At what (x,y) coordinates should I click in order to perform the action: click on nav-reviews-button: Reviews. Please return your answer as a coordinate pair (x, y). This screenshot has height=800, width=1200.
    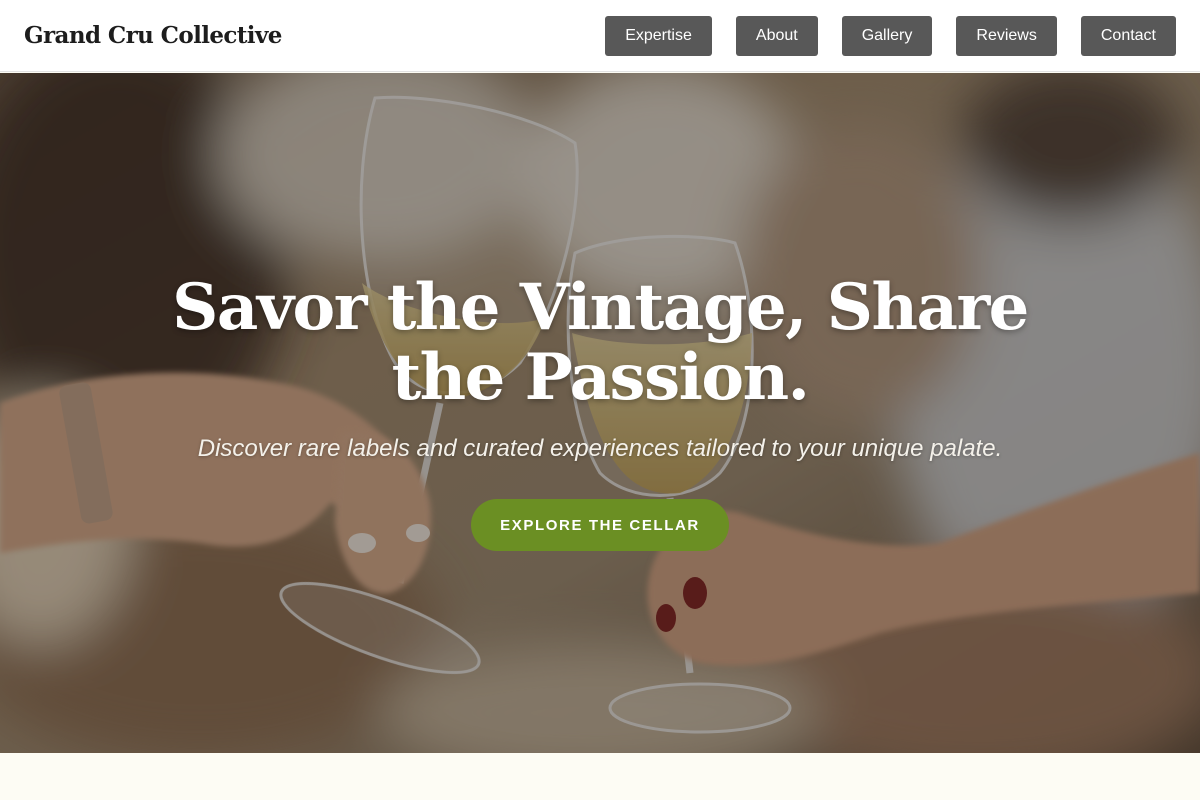
    Looking at the image, I should click on (1006, 35).